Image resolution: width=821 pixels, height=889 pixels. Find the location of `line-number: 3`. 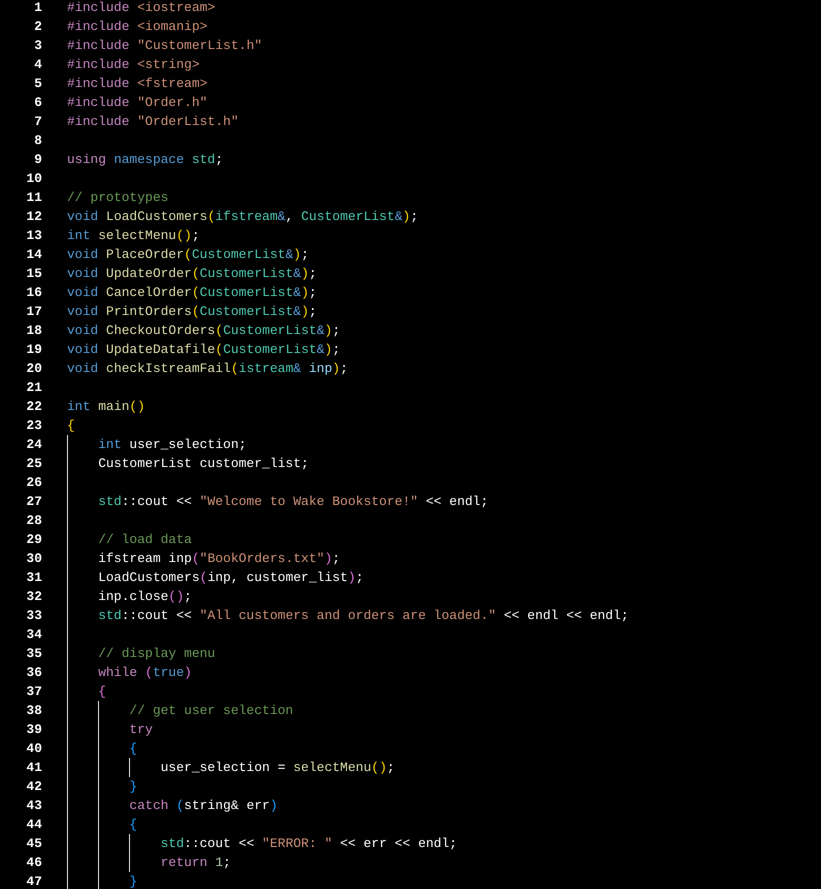

line-number: 3 is located at coordinates (37, 45).